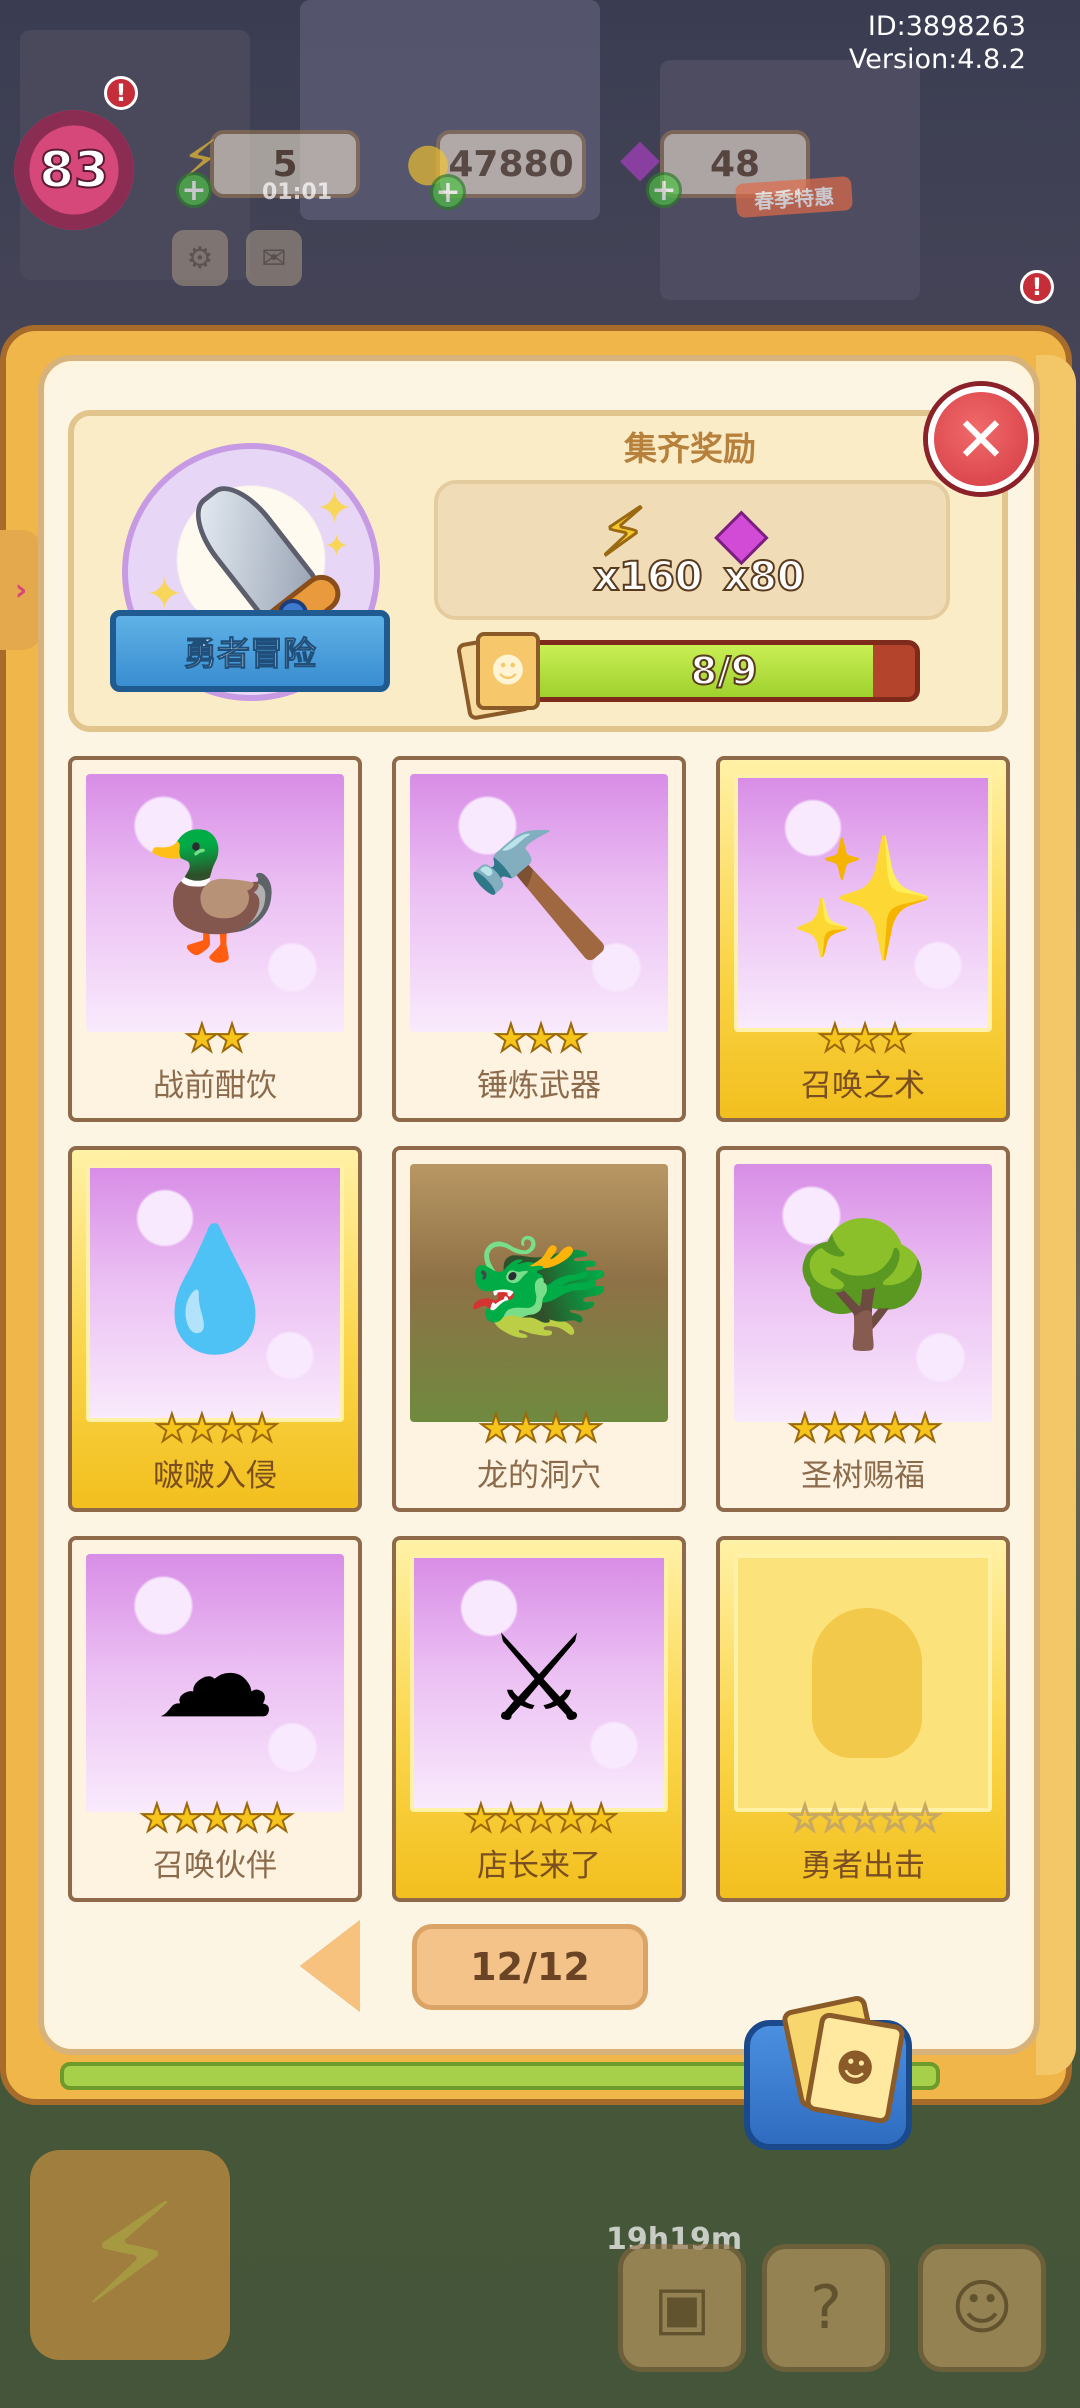 This screenshot has width=1080, height=2408. I want to click on card-illustration-icon: ☁, so click(215, 1675).